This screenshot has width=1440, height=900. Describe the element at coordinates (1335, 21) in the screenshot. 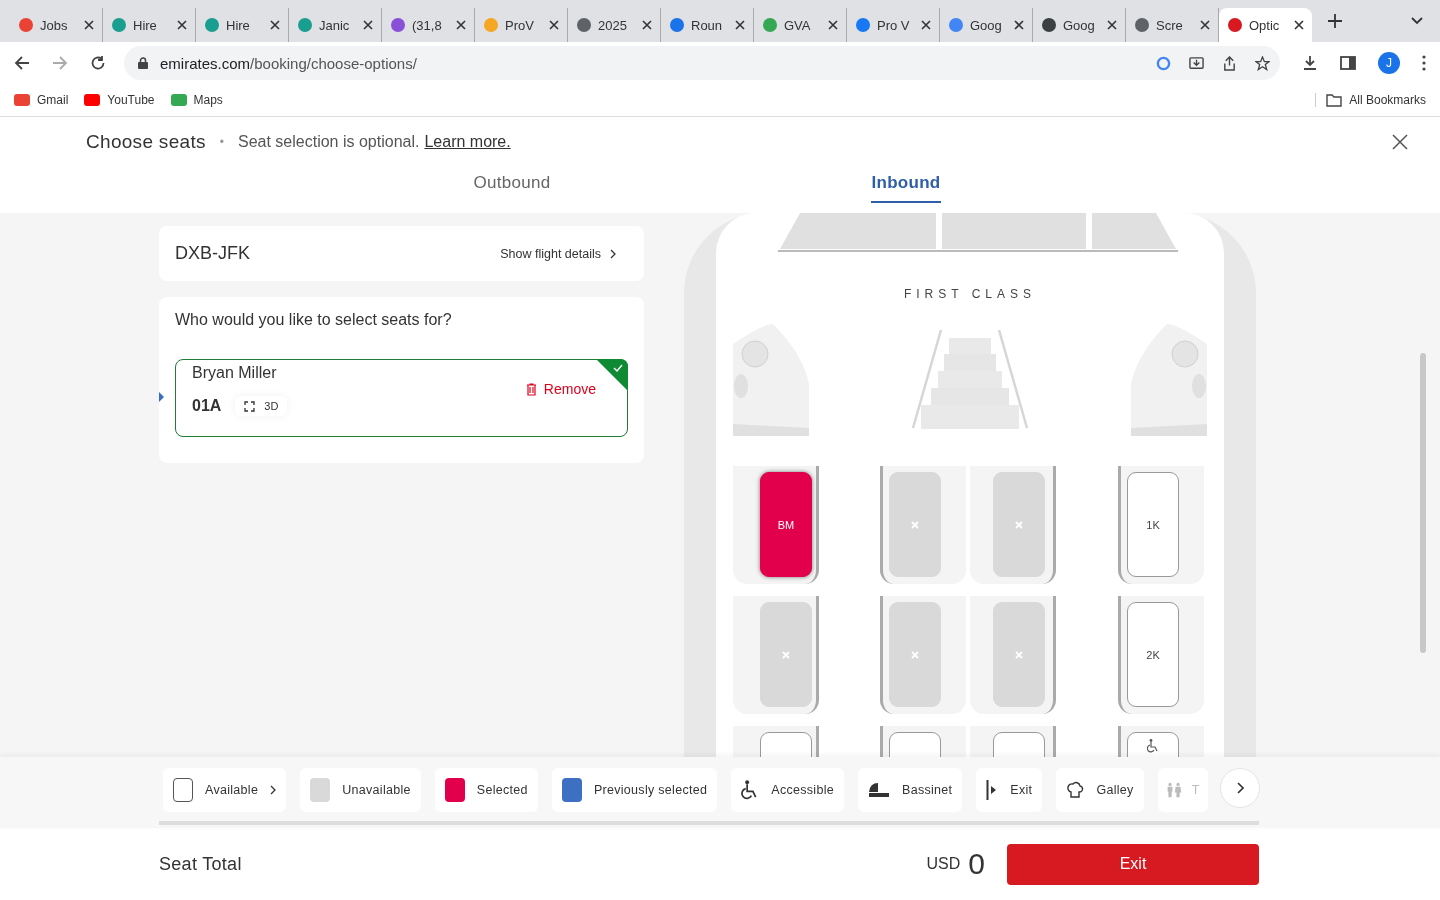

I see `new-tab-icon` at that location.